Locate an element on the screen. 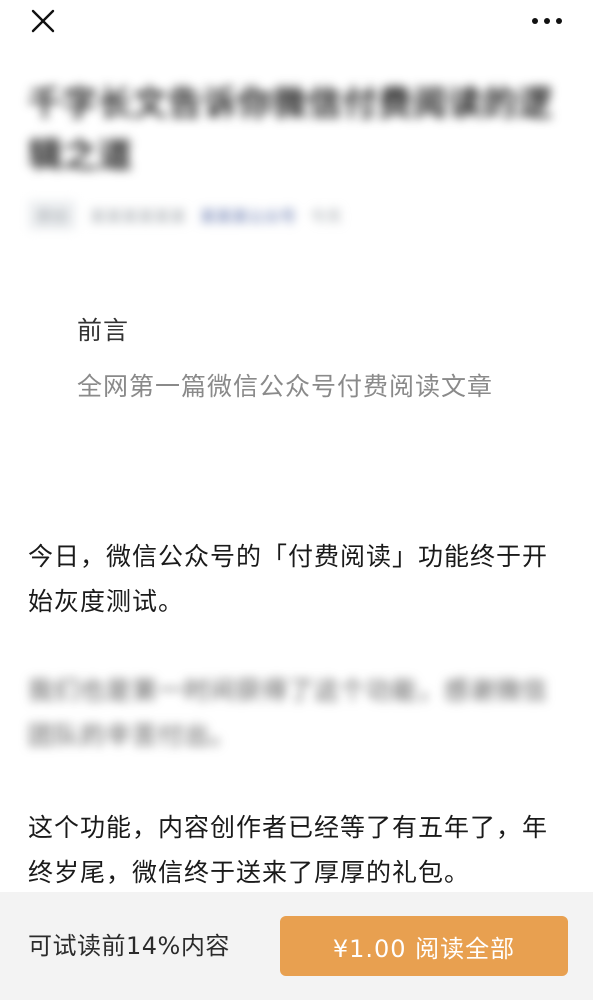  paragraph-2: 这个功能，内容创作者已经等了有五年了，年终岁尾，微信终于送来了厚厚的礼包。 is located at coordinates (288, 850).